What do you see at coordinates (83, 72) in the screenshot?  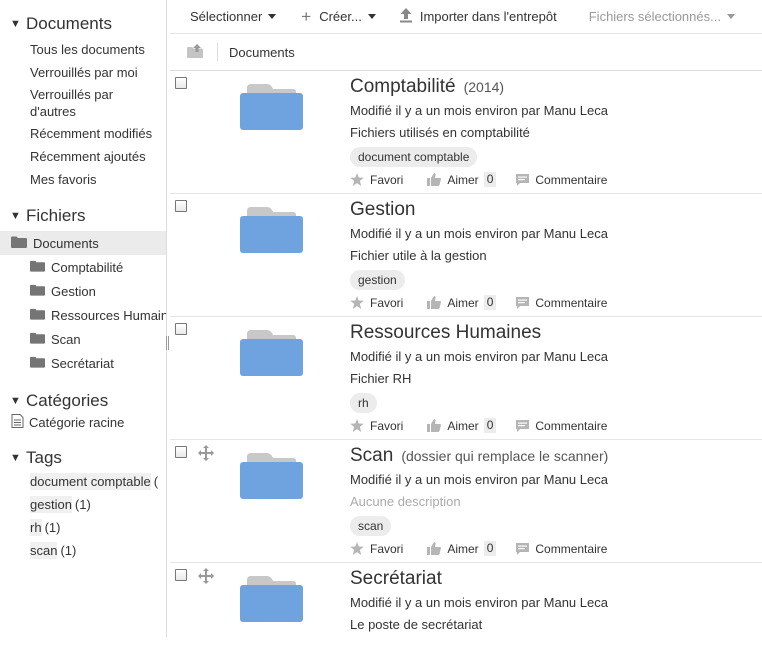 I see `nav-locked-by-me: Verrouillés par moi` at bounding box center [83, 72].